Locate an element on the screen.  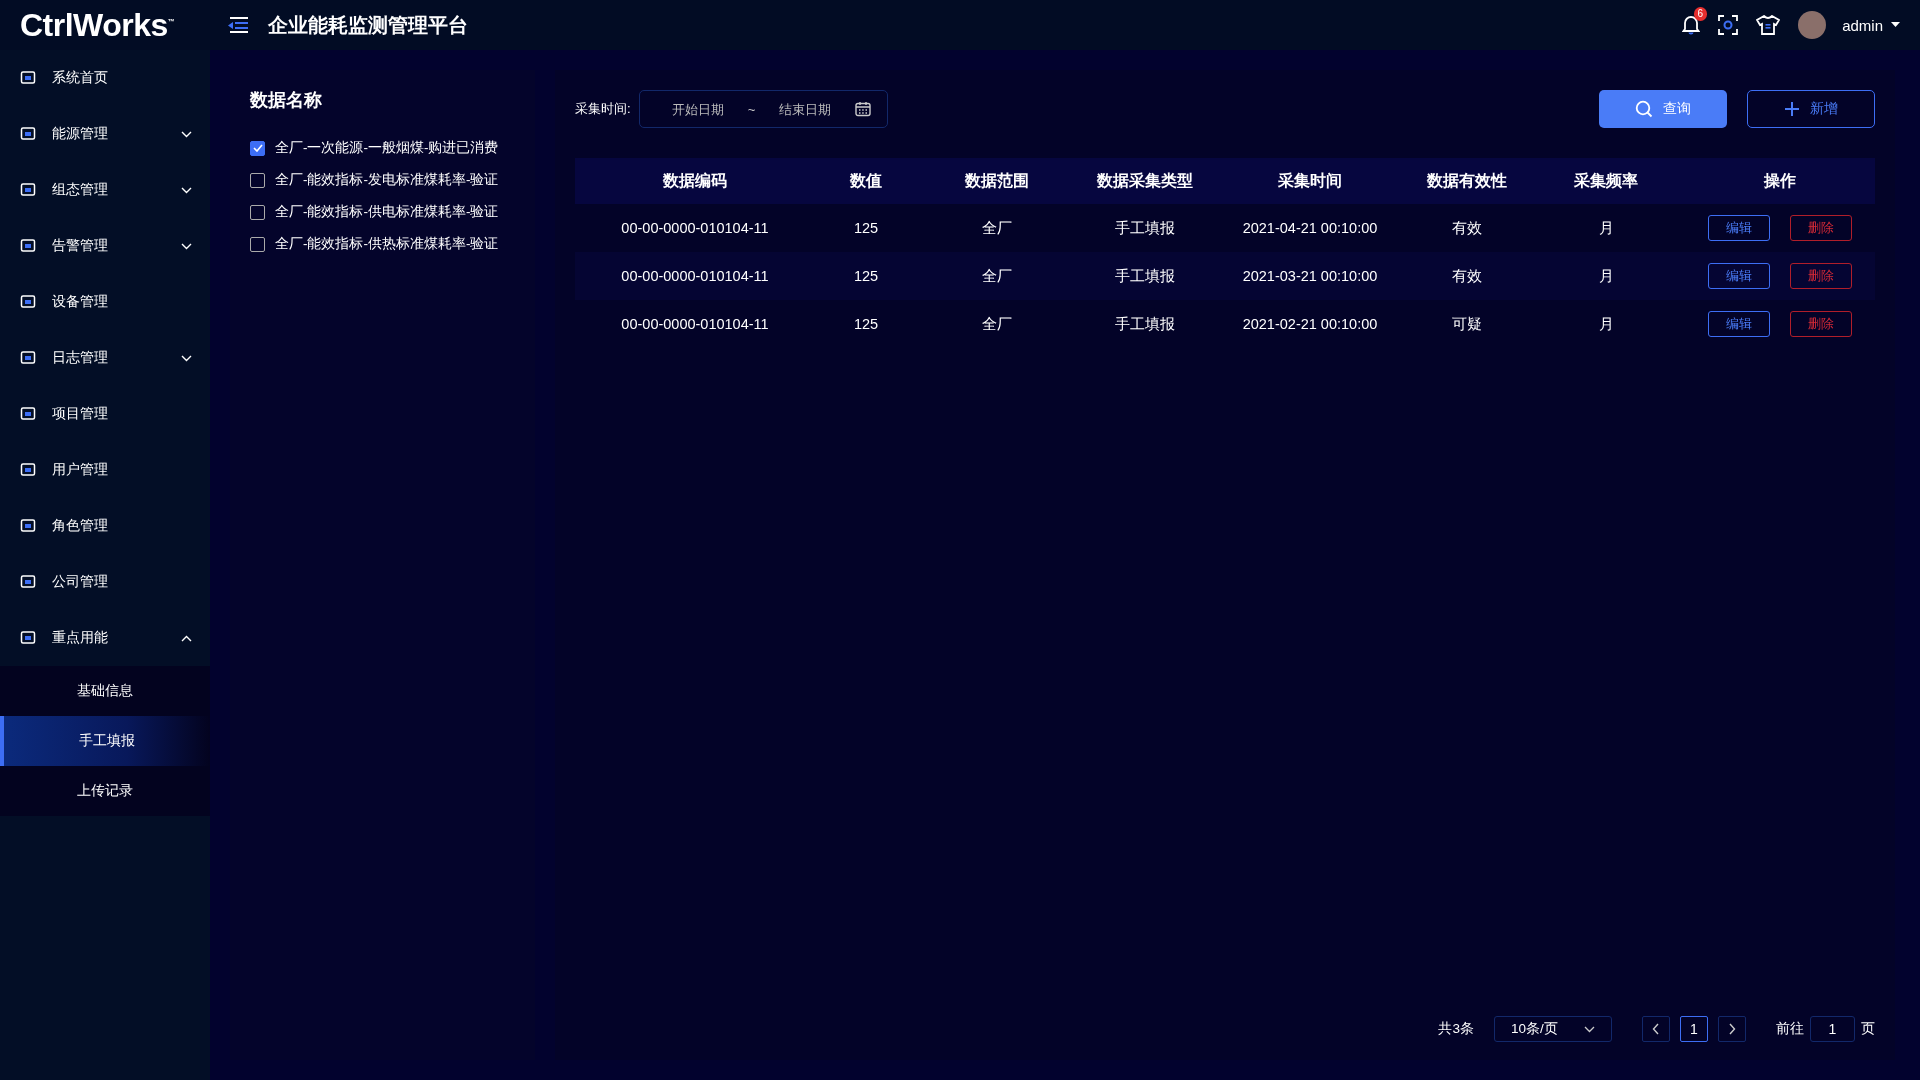
prev-page-button is located at coordinates (1656, 1029).